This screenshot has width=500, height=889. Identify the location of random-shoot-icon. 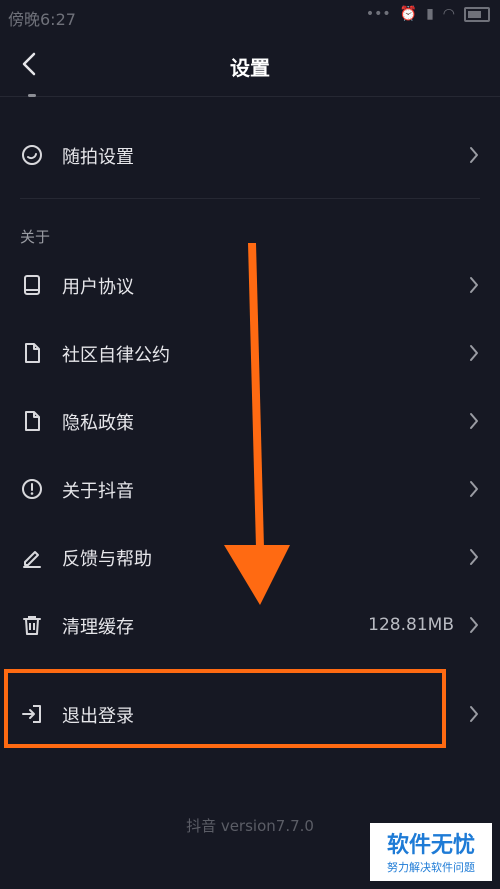
(32, 155).